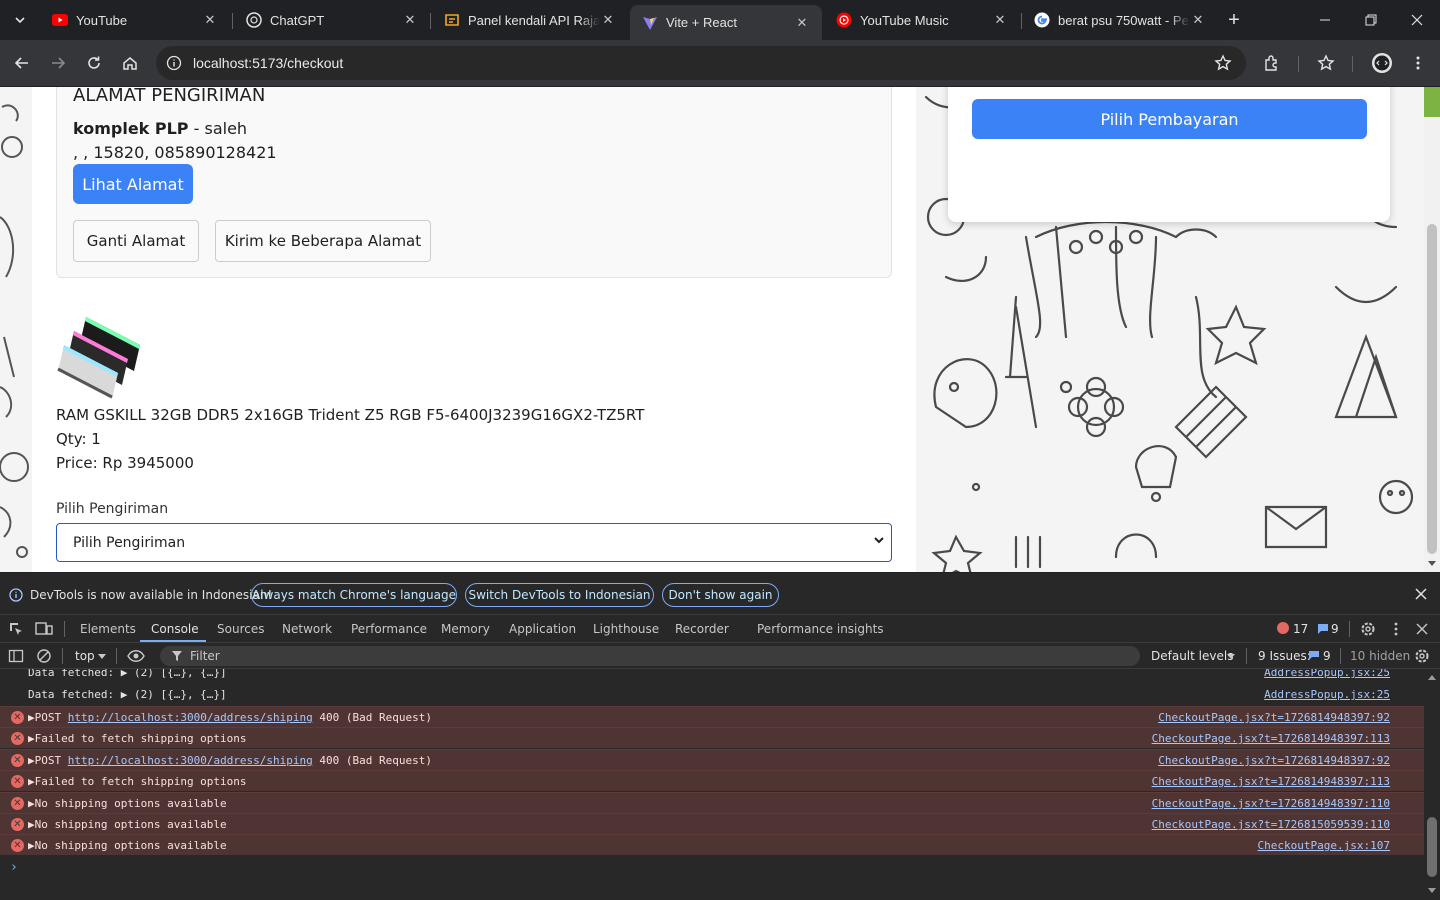  What do you see at coordinates (389, 629) in the screenshot?
I see `devtools-tab-performance: Performance` at bounding box center [389, 629].